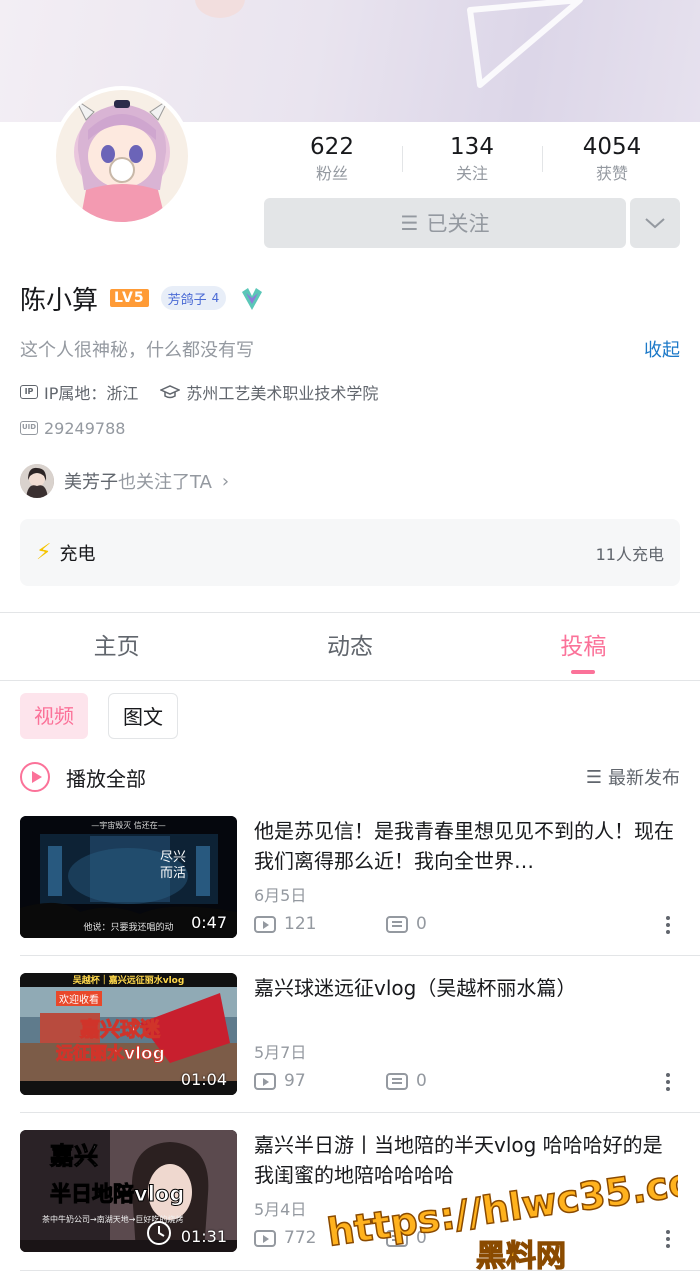  I want to click on thumb-caption: —宇宙毁灭 信还在—, so click(128, 825).